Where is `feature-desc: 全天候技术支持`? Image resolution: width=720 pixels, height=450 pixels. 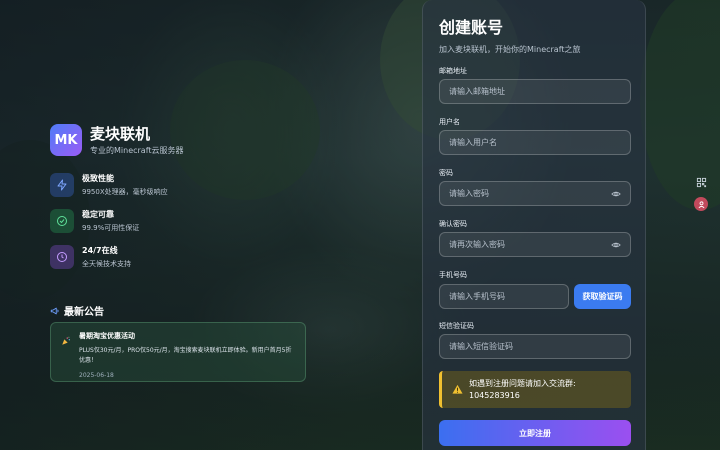
feature-desc: 全天候技术支持 is located at coordinates (106, 264).